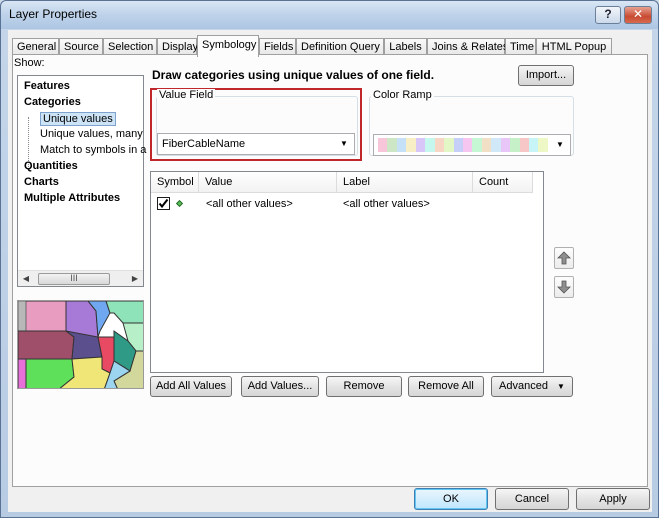 The image size is (659, 518). I want to click on checkmark-icon, so click(163, 203).